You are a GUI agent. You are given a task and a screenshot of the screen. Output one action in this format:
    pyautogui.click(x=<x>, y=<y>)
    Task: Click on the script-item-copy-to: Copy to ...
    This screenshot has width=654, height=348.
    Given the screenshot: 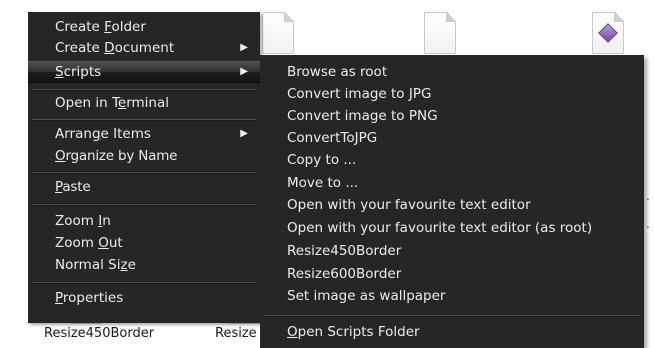 What is the action you would take?
    pyautogui.click(x=452, y=160)
    